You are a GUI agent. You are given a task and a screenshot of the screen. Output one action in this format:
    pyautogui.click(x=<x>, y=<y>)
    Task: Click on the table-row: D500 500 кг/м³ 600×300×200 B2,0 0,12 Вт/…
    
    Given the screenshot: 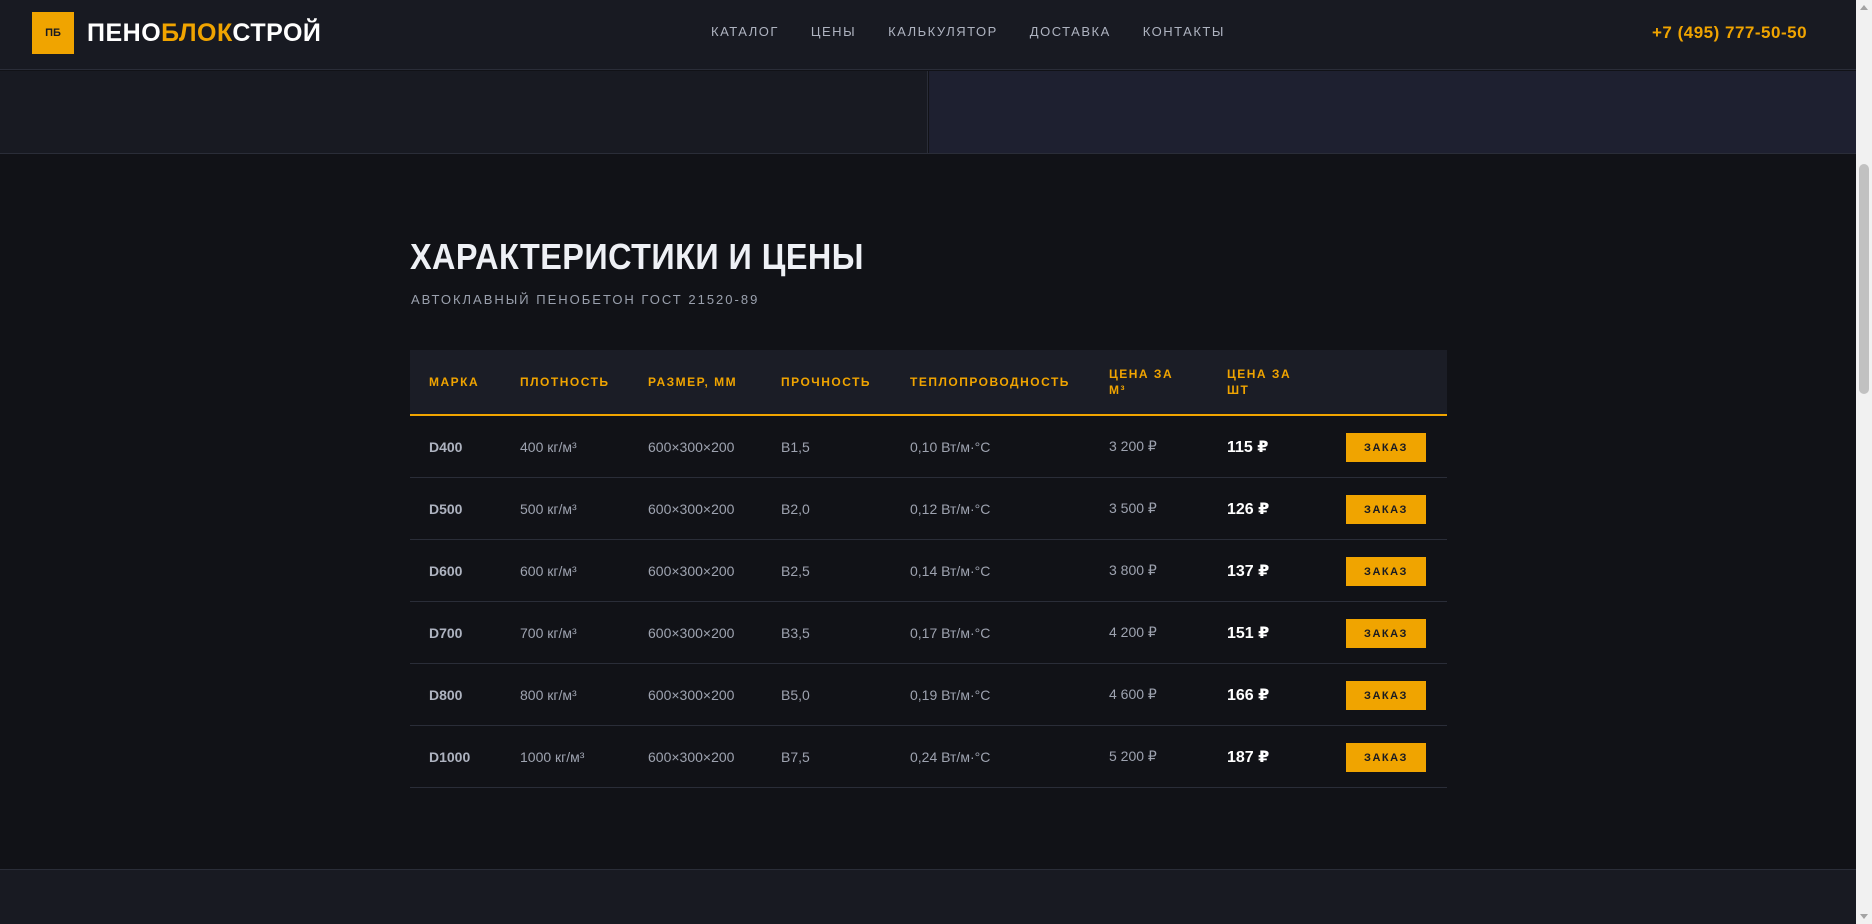 What is the action you would take?
    pyautogui.click(x=928, y=509)
    